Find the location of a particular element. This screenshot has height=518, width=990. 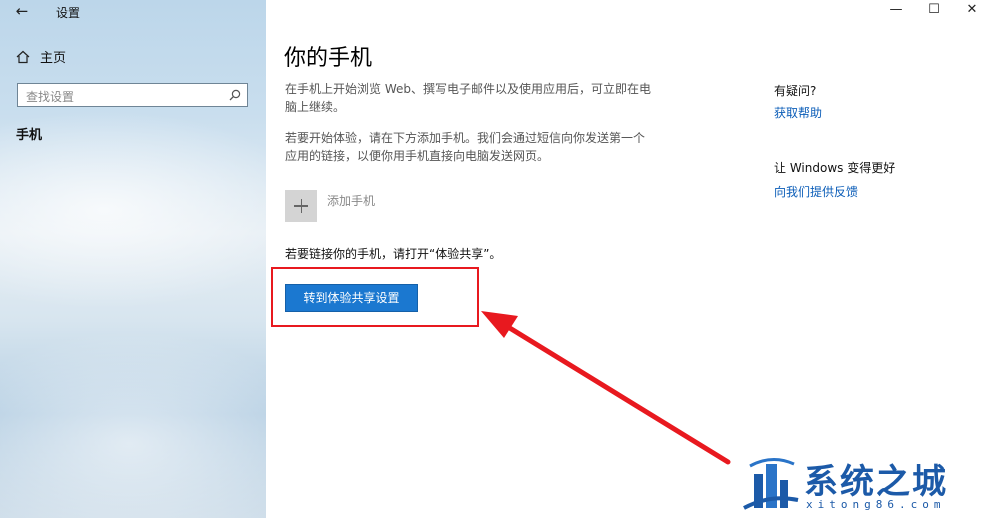

home-label: 主页 is located at coordinates (53, 58).